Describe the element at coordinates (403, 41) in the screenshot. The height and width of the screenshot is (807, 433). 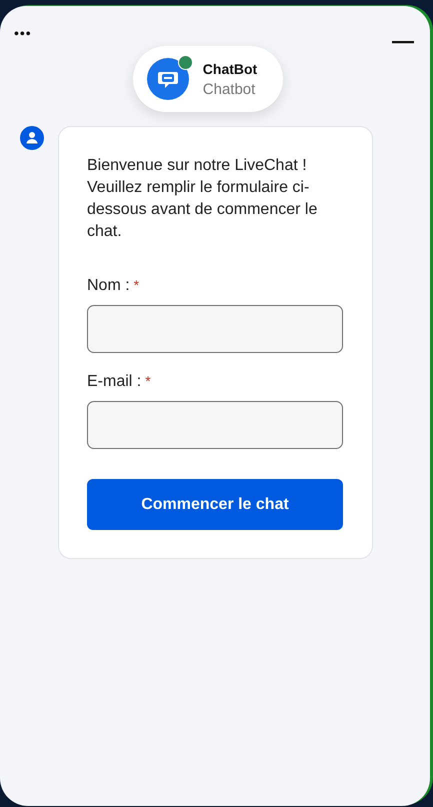
I see `minimize-button: —` at that location.